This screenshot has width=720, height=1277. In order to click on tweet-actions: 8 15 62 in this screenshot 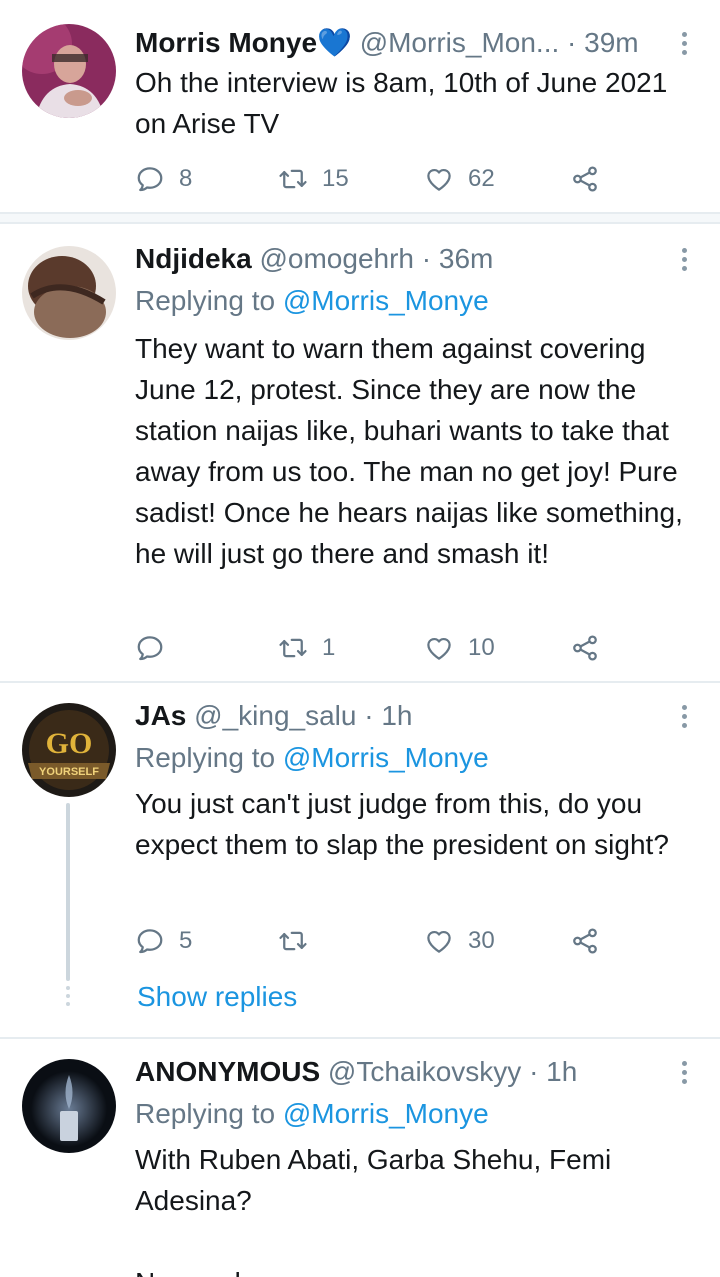, I will do `click(360, 179)`.